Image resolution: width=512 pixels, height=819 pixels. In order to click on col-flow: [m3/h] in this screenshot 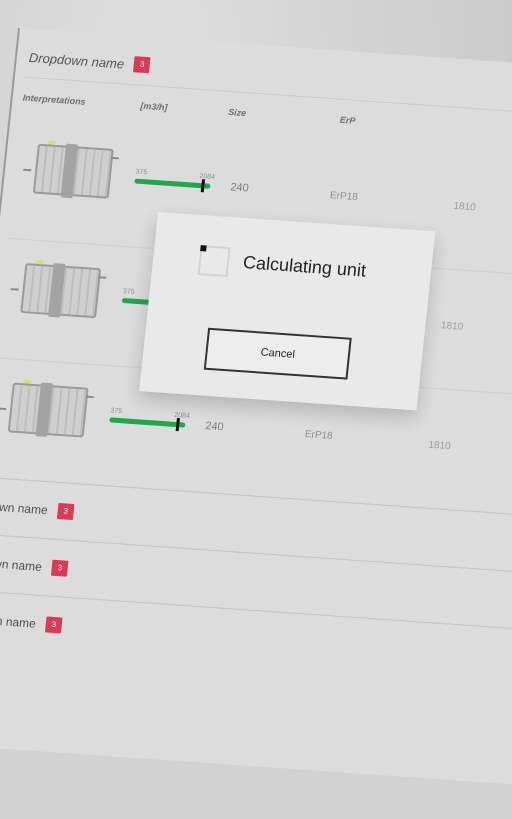, I will do `click(153, 106)`.